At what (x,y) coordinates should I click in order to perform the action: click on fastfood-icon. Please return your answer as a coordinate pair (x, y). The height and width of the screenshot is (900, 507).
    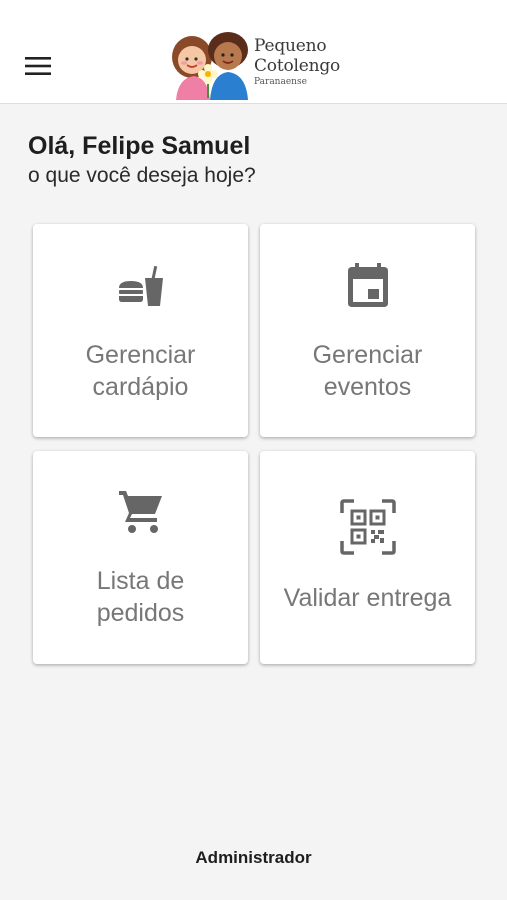
    Looking at the image, I should click on (140, 285).